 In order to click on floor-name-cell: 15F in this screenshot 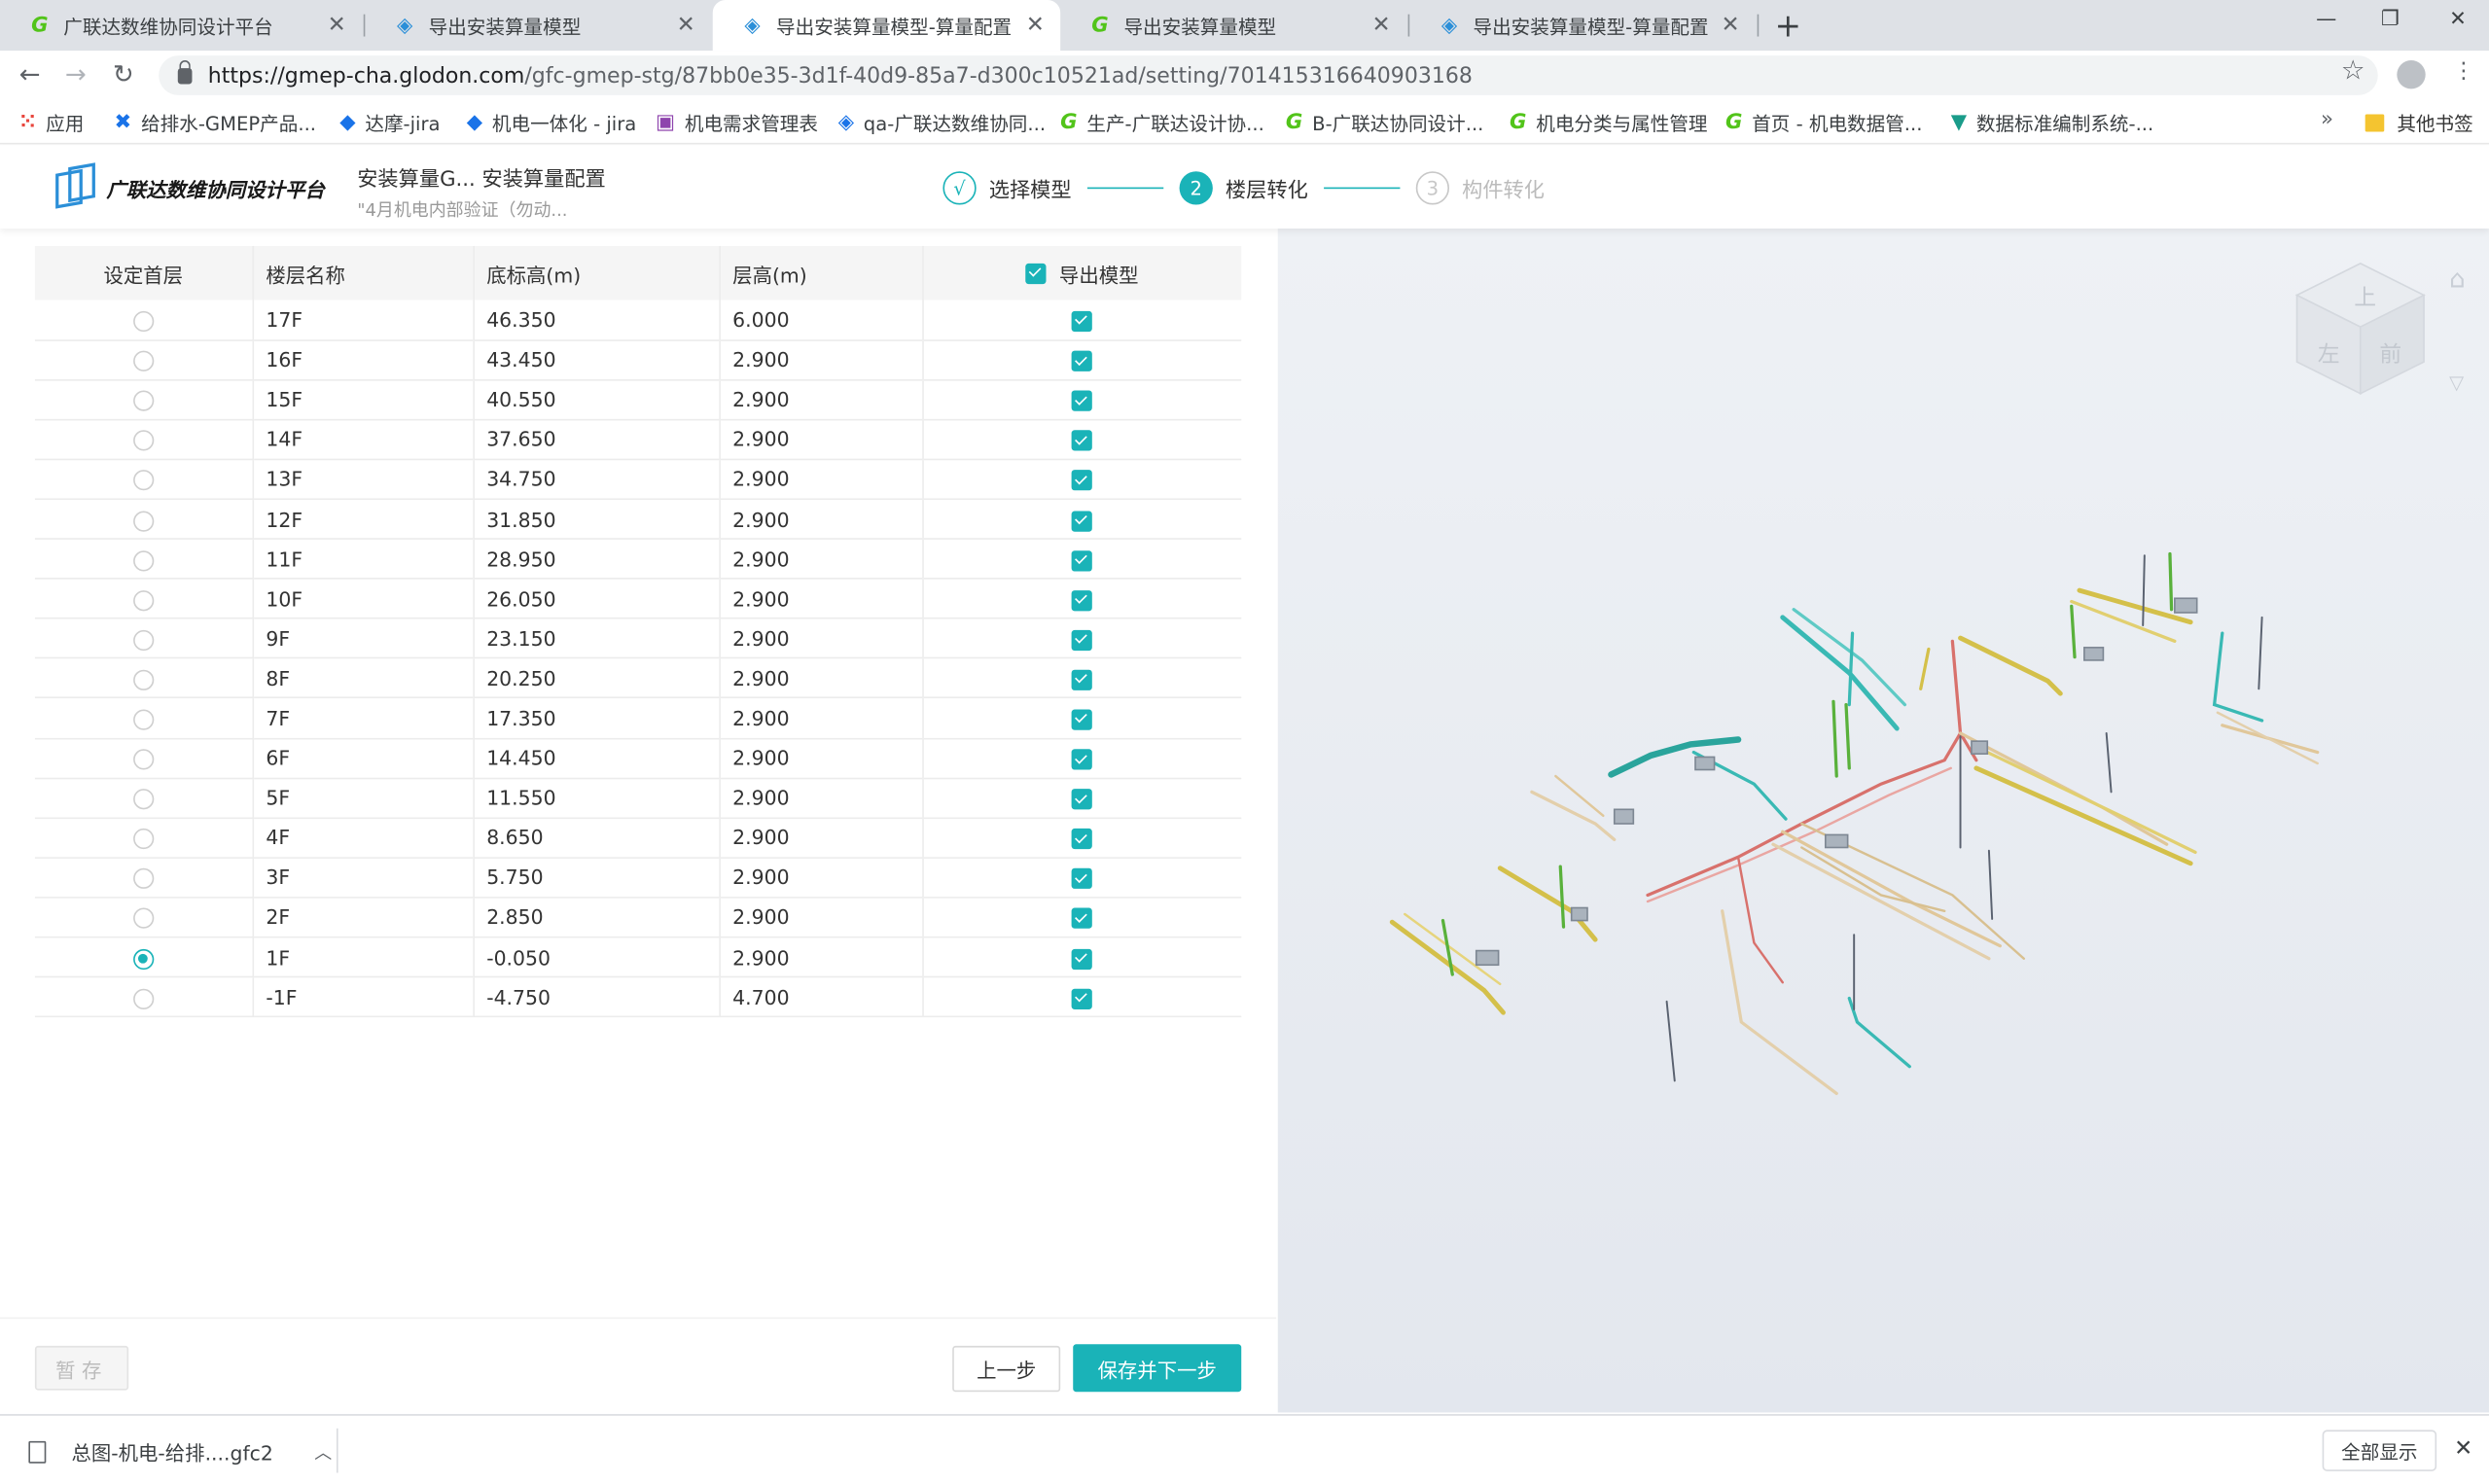, I will do `click(363, 400)`.